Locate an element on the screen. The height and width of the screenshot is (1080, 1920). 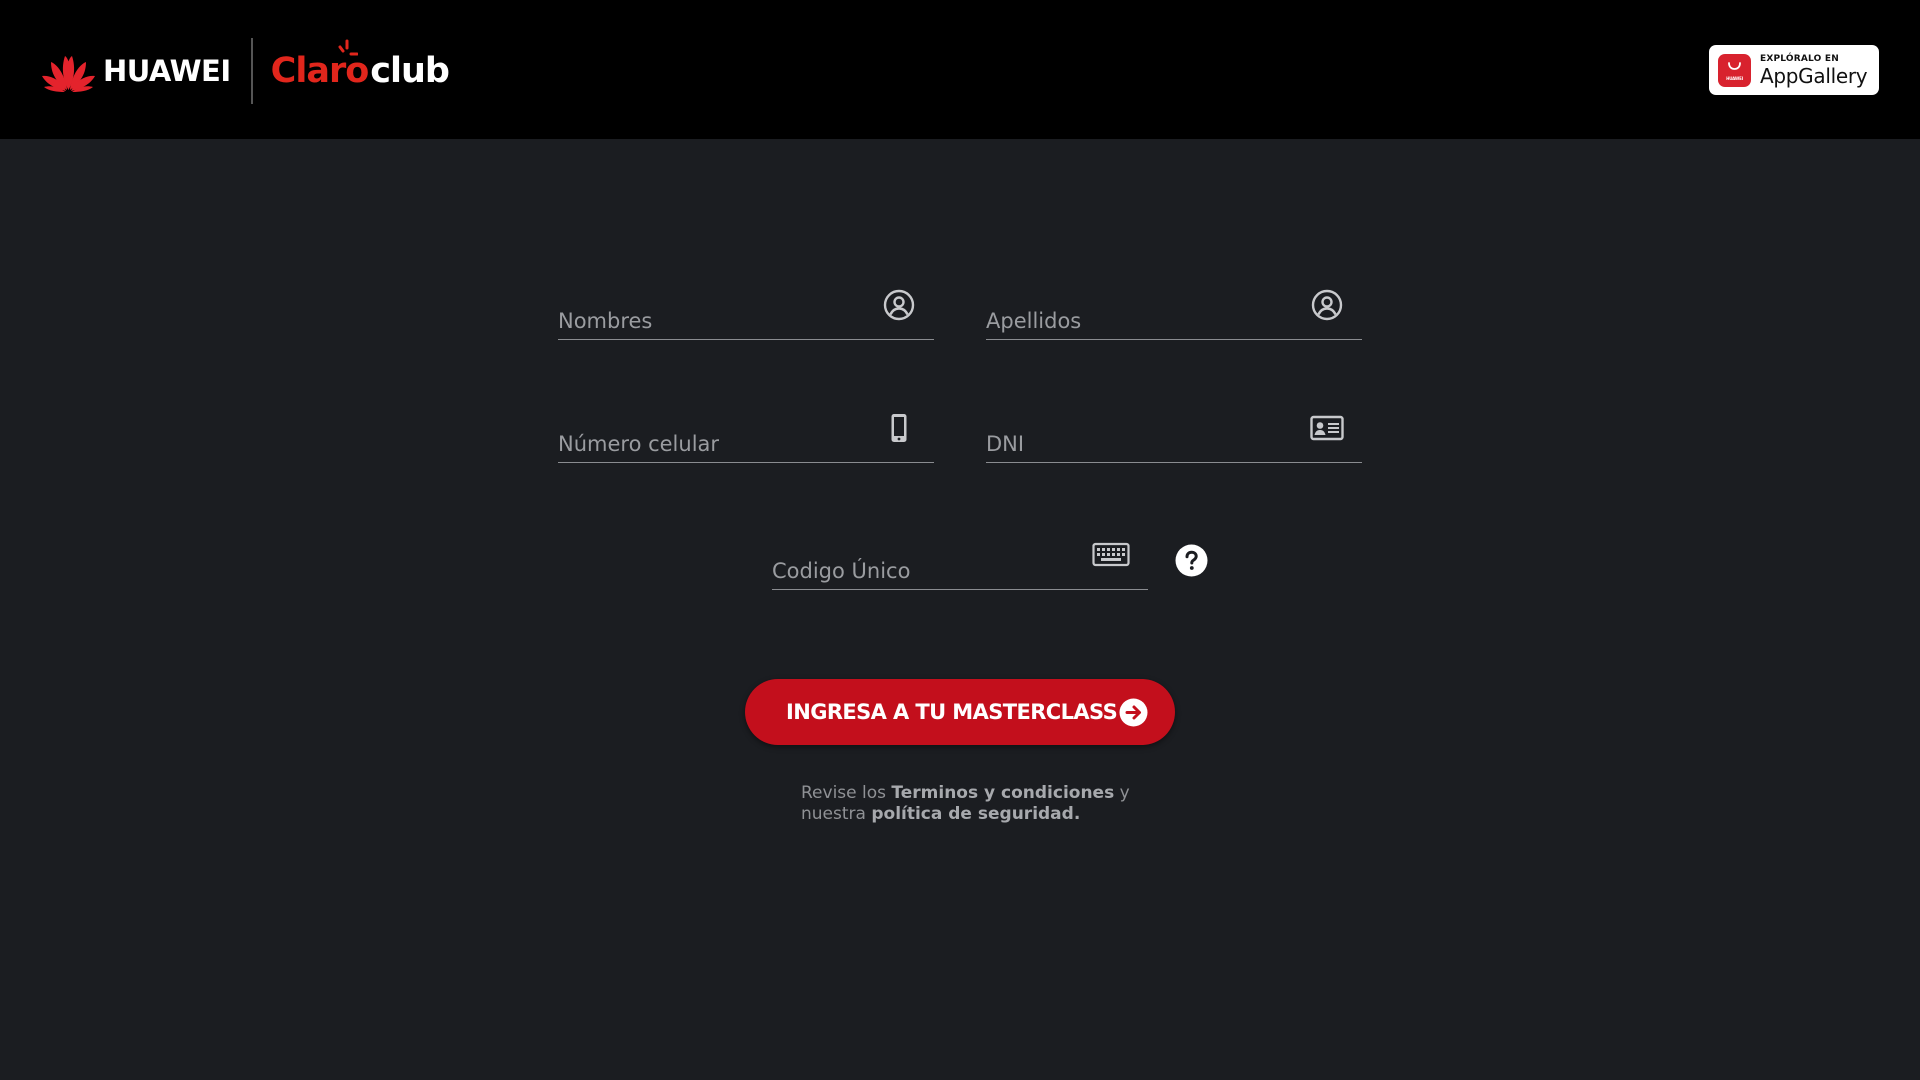
club-wordmark: club is located at coordinates (410, 71).